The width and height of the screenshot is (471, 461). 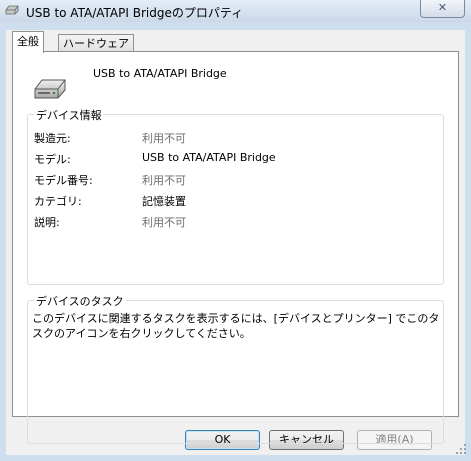 I want to click on close-icon: ✕, so click(x=442, y=7).